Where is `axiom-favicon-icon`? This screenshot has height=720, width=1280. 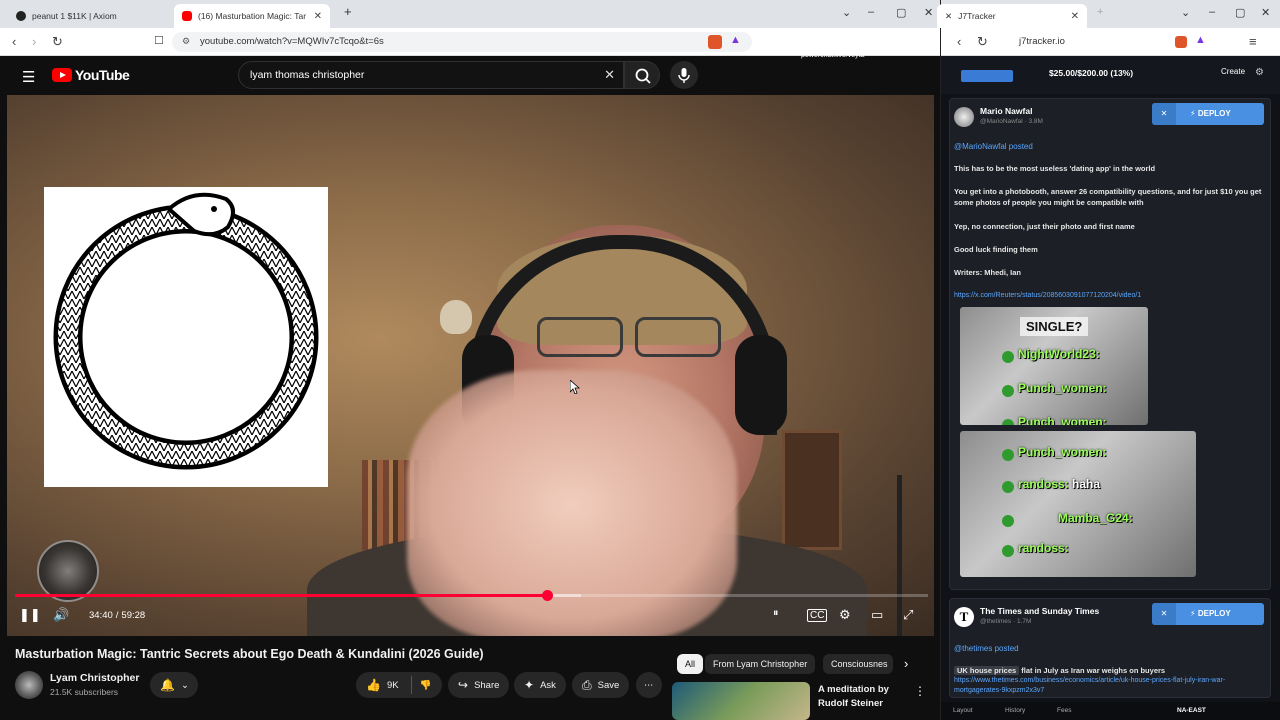
axiom-favicon-icon is located at coordinates (21, 16).